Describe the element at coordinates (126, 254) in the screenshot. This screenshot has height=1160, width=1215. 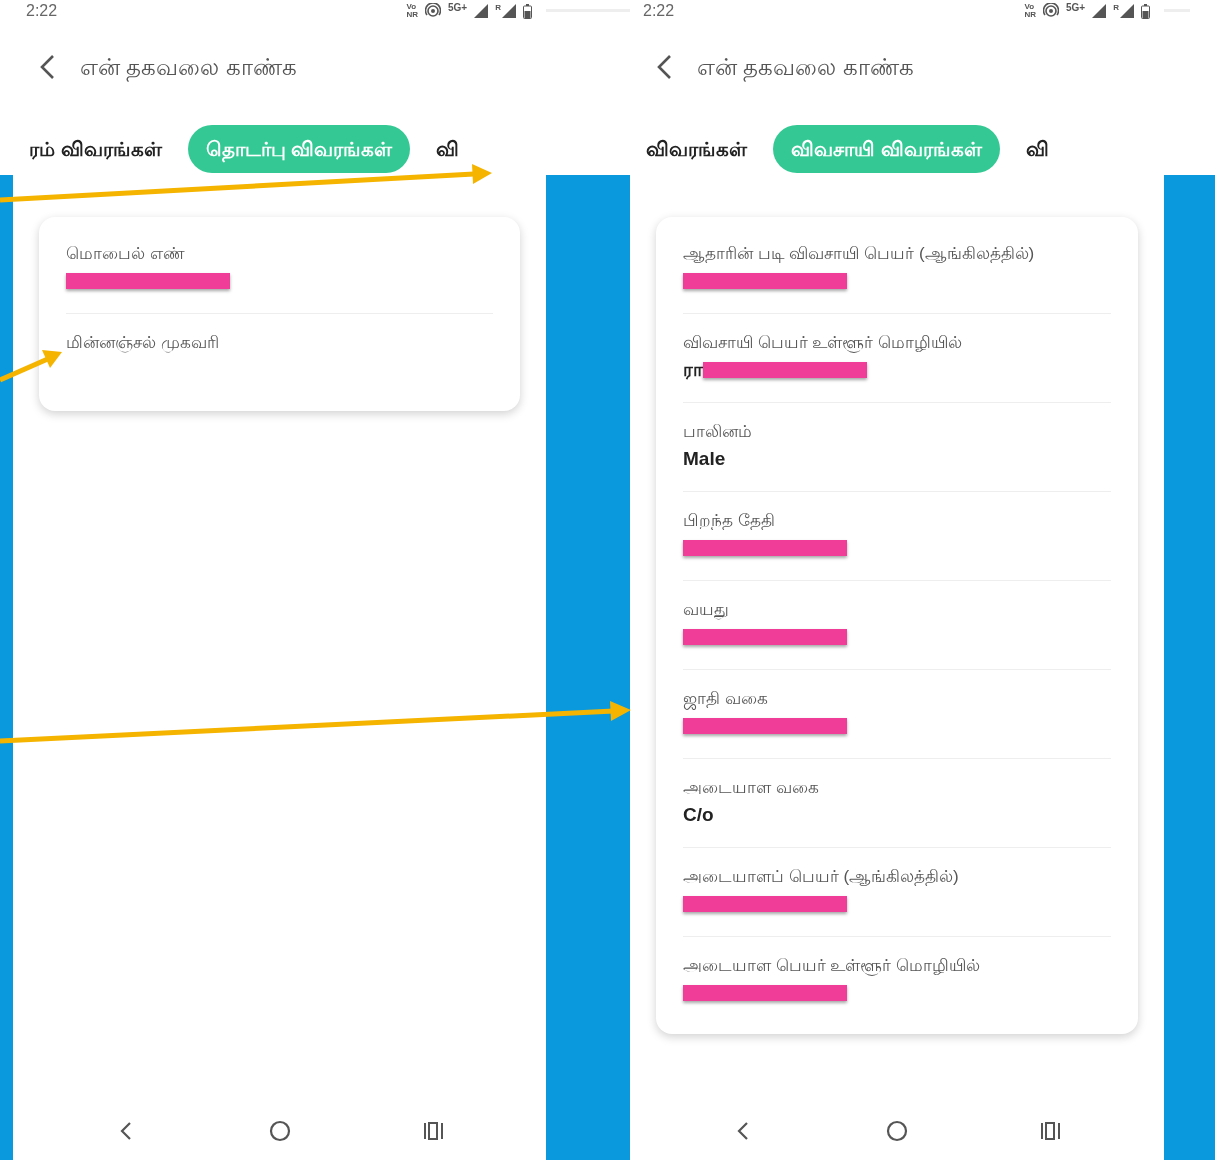
I see `field-label: மொபைல் எண்` at that location.